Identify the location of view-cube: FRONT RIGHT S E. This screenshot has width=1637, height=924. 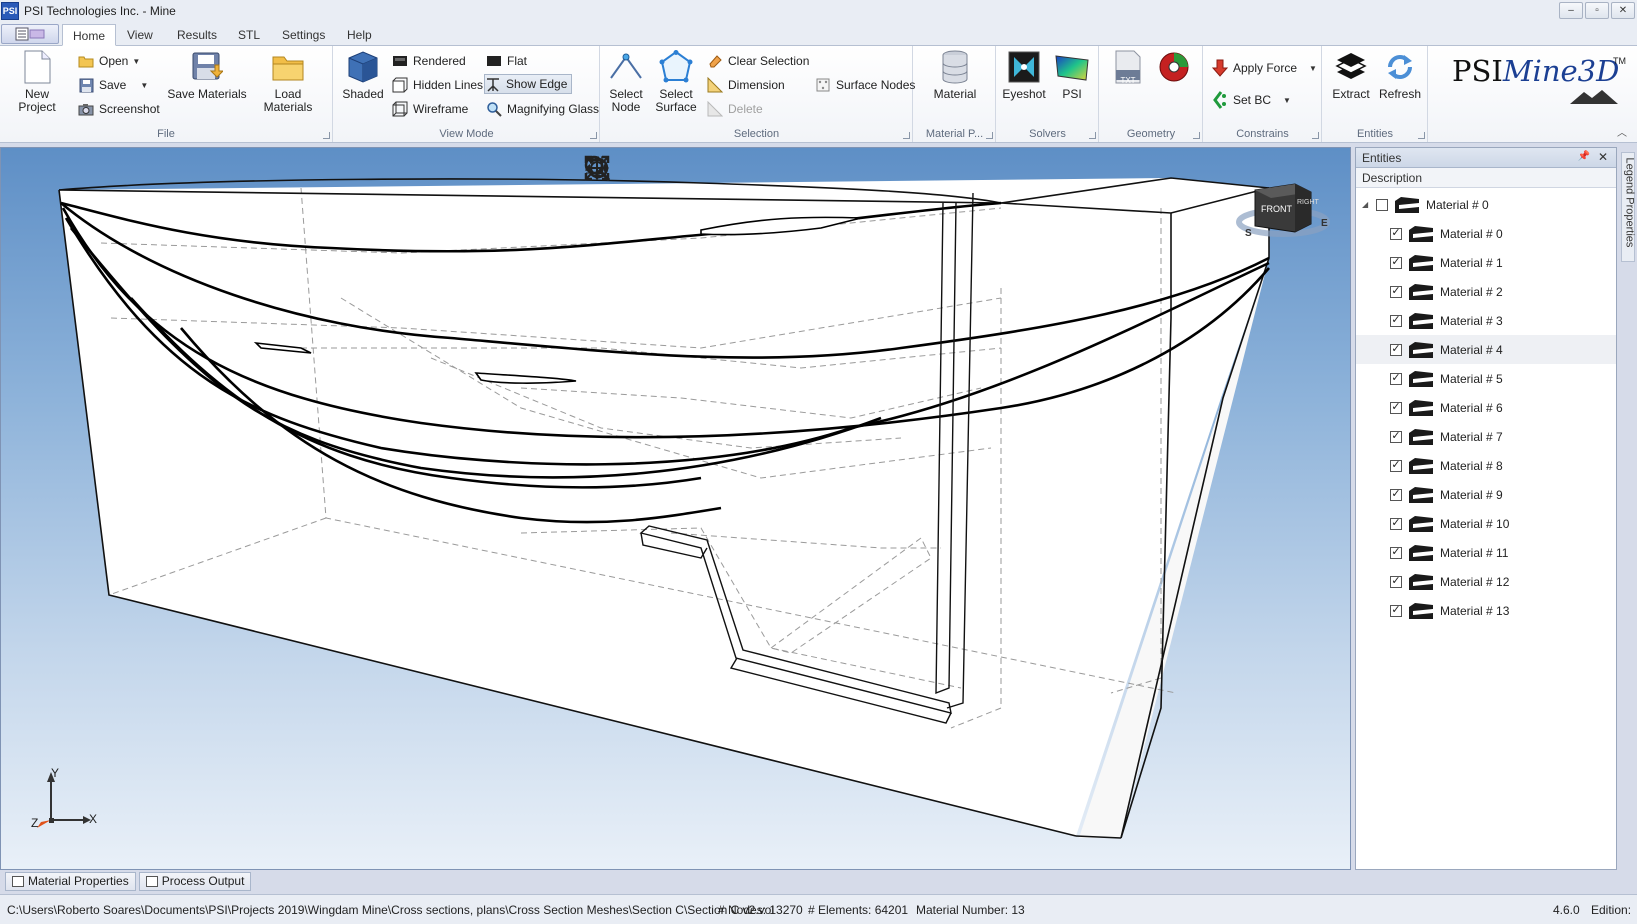
(1283, 213).